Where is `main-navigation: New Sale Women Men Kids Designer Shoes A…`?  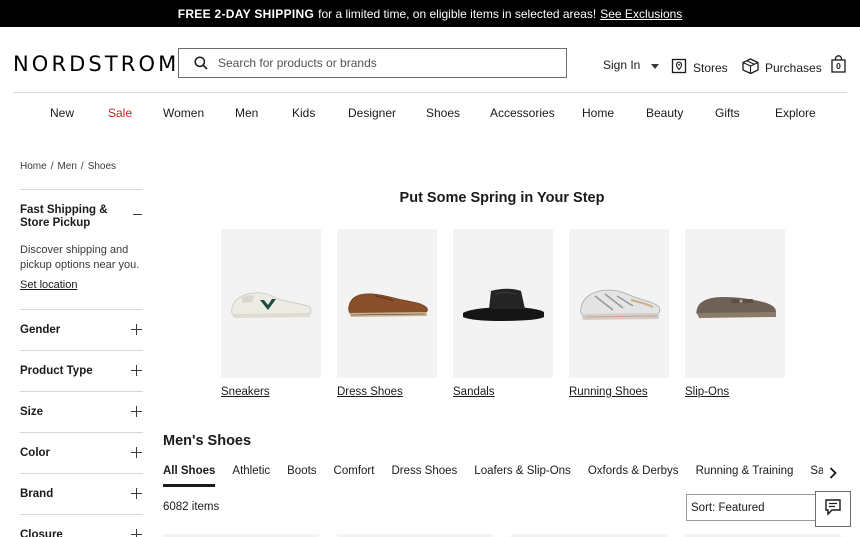
main-navigation: New Sale Women Men Kids Designer Shoes A… is located at coordinates (430, 112).